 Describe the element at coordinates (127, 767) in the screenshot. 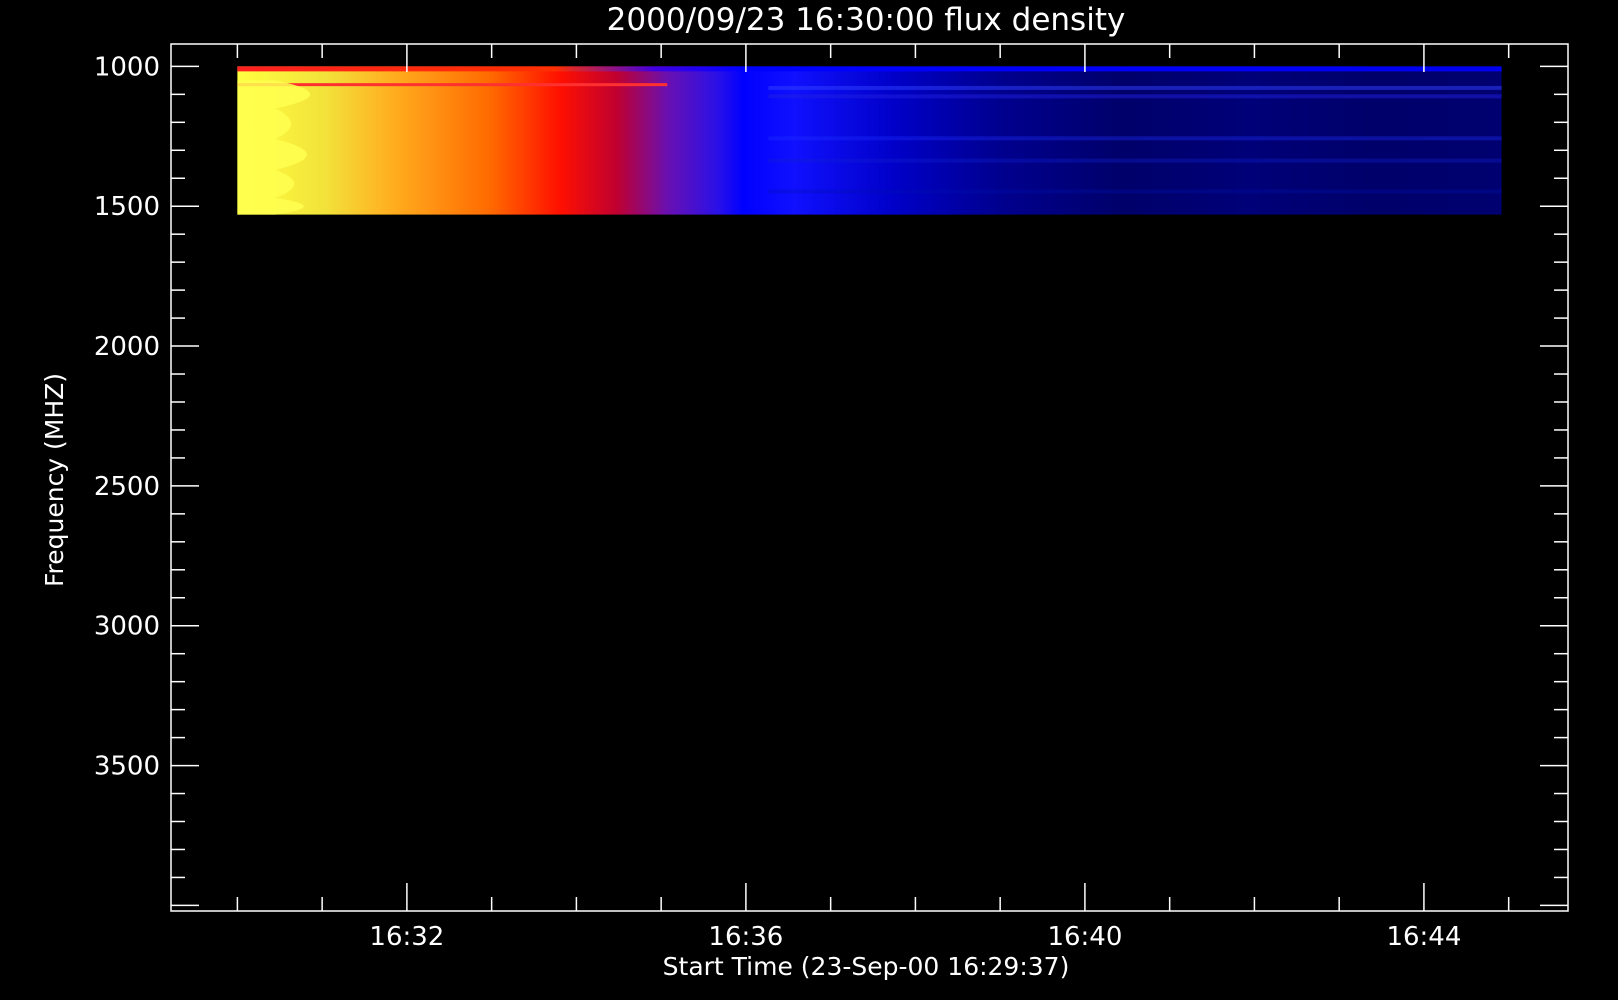

I see `y-tick-label: 3500` at that location.